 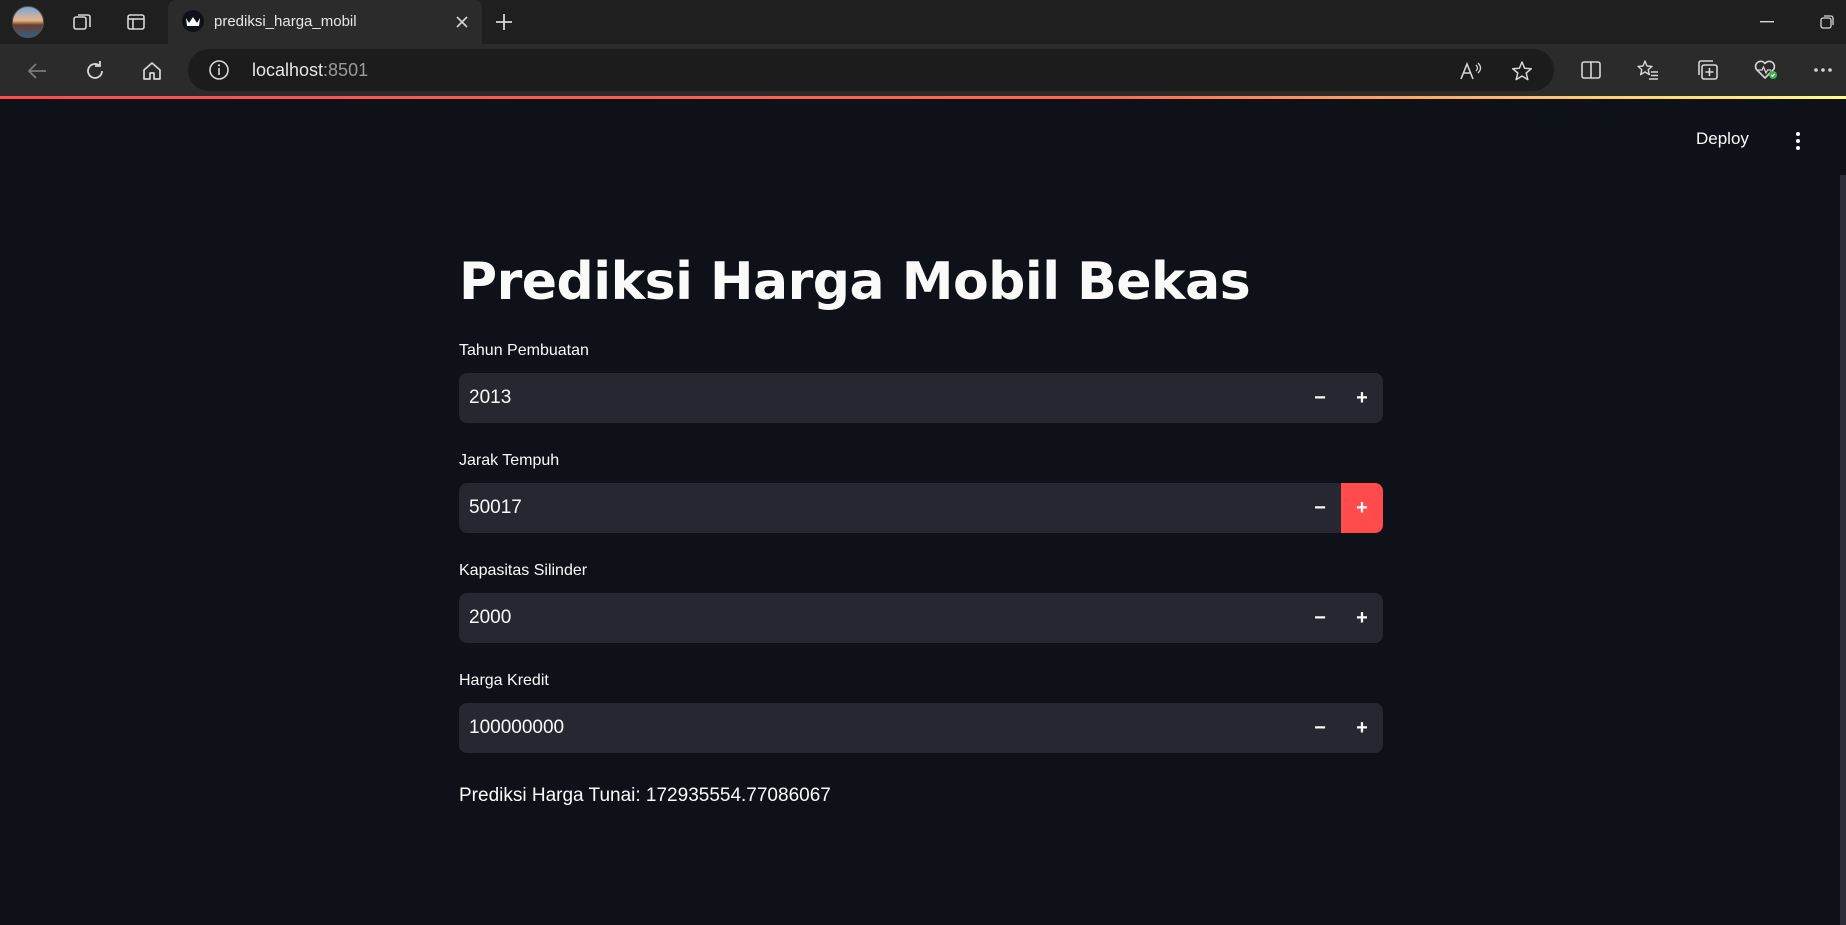 What do you see at coordinates (552, 795) in the screenshot?
I see `result-label: Prediksi Harga Tunai:` at bounding box center [552, 795].